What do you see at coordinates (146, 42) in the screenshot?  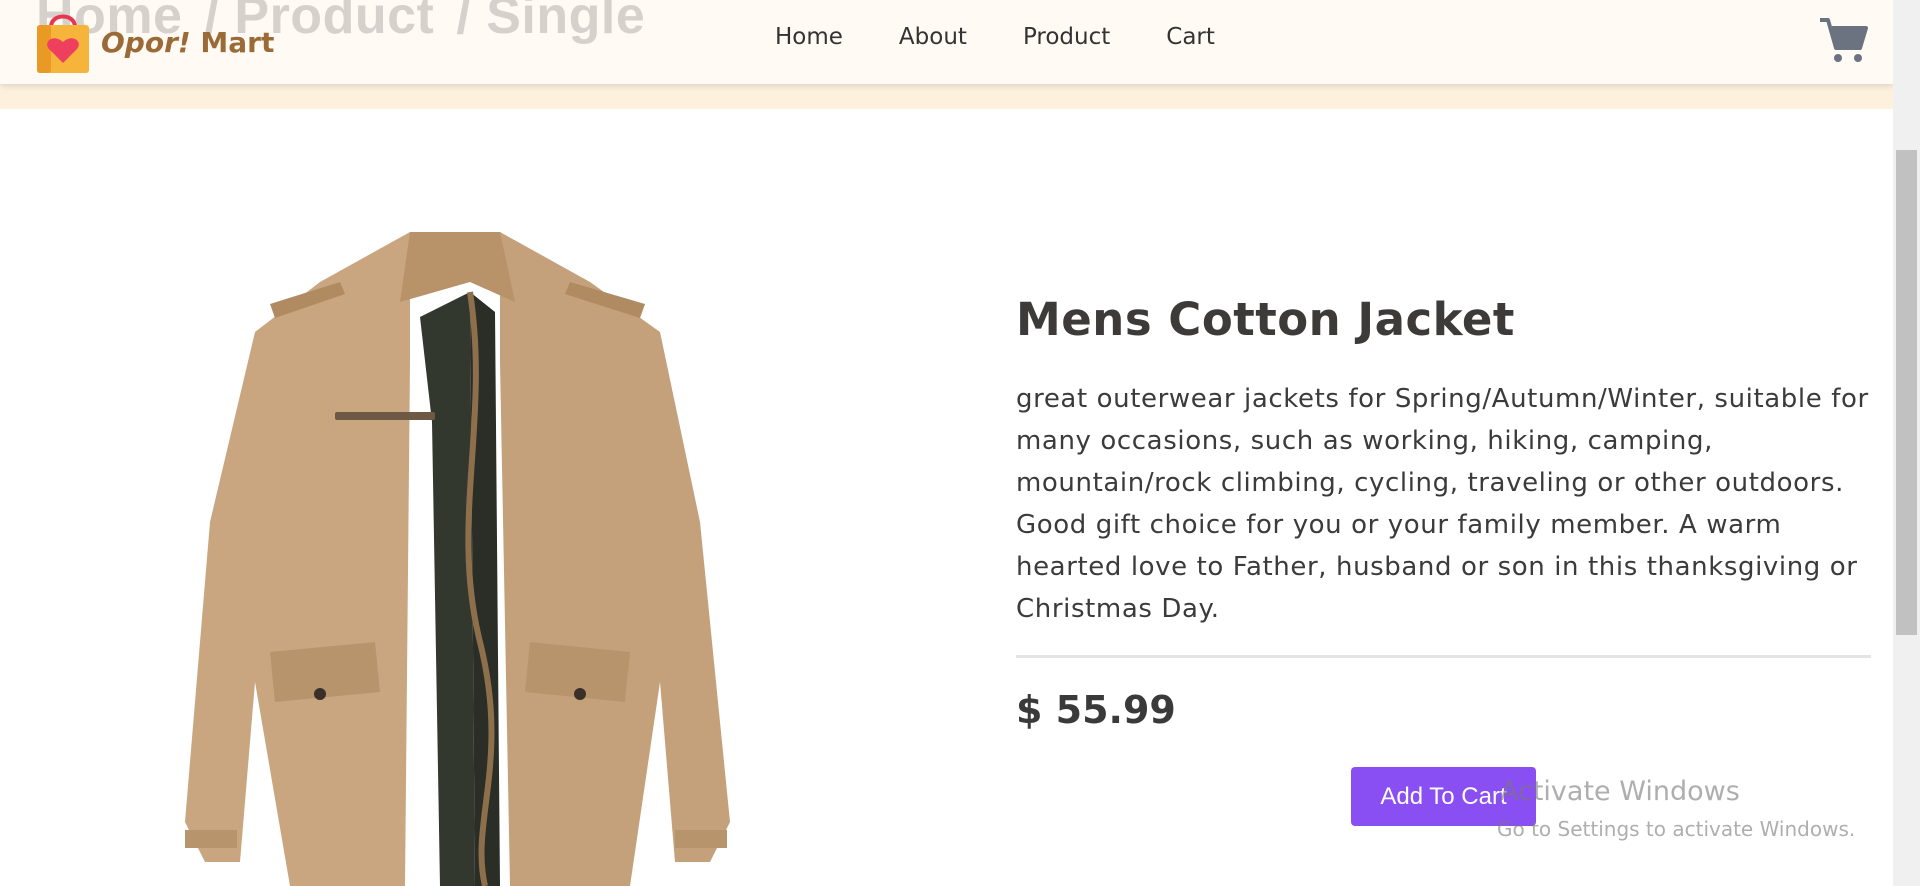 I see `brand-name-part1: Opor!` at bounding box center [146, 42].